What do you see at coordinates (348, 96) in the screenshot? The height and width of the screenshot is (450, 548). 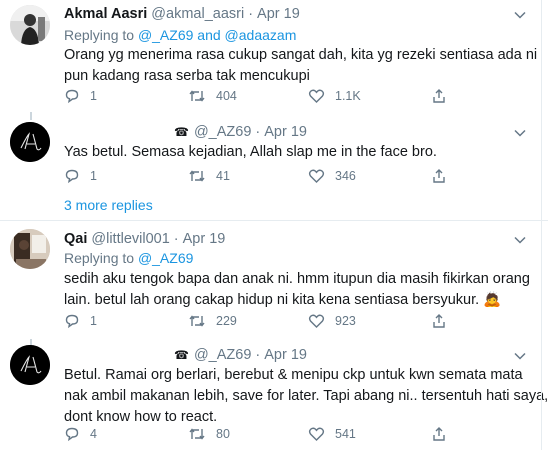 I see `like-count: 1.1K` at bounding box center [348, 96].